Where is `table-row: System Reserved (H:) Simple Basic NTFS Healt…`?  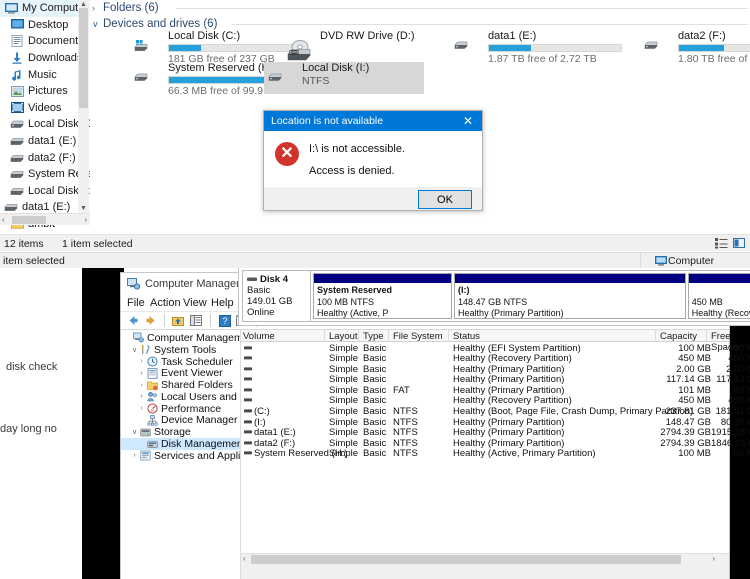 table-row: System Reserved (H:) Simple Basic NTFS Healt… is located at coordinates (495, 454).